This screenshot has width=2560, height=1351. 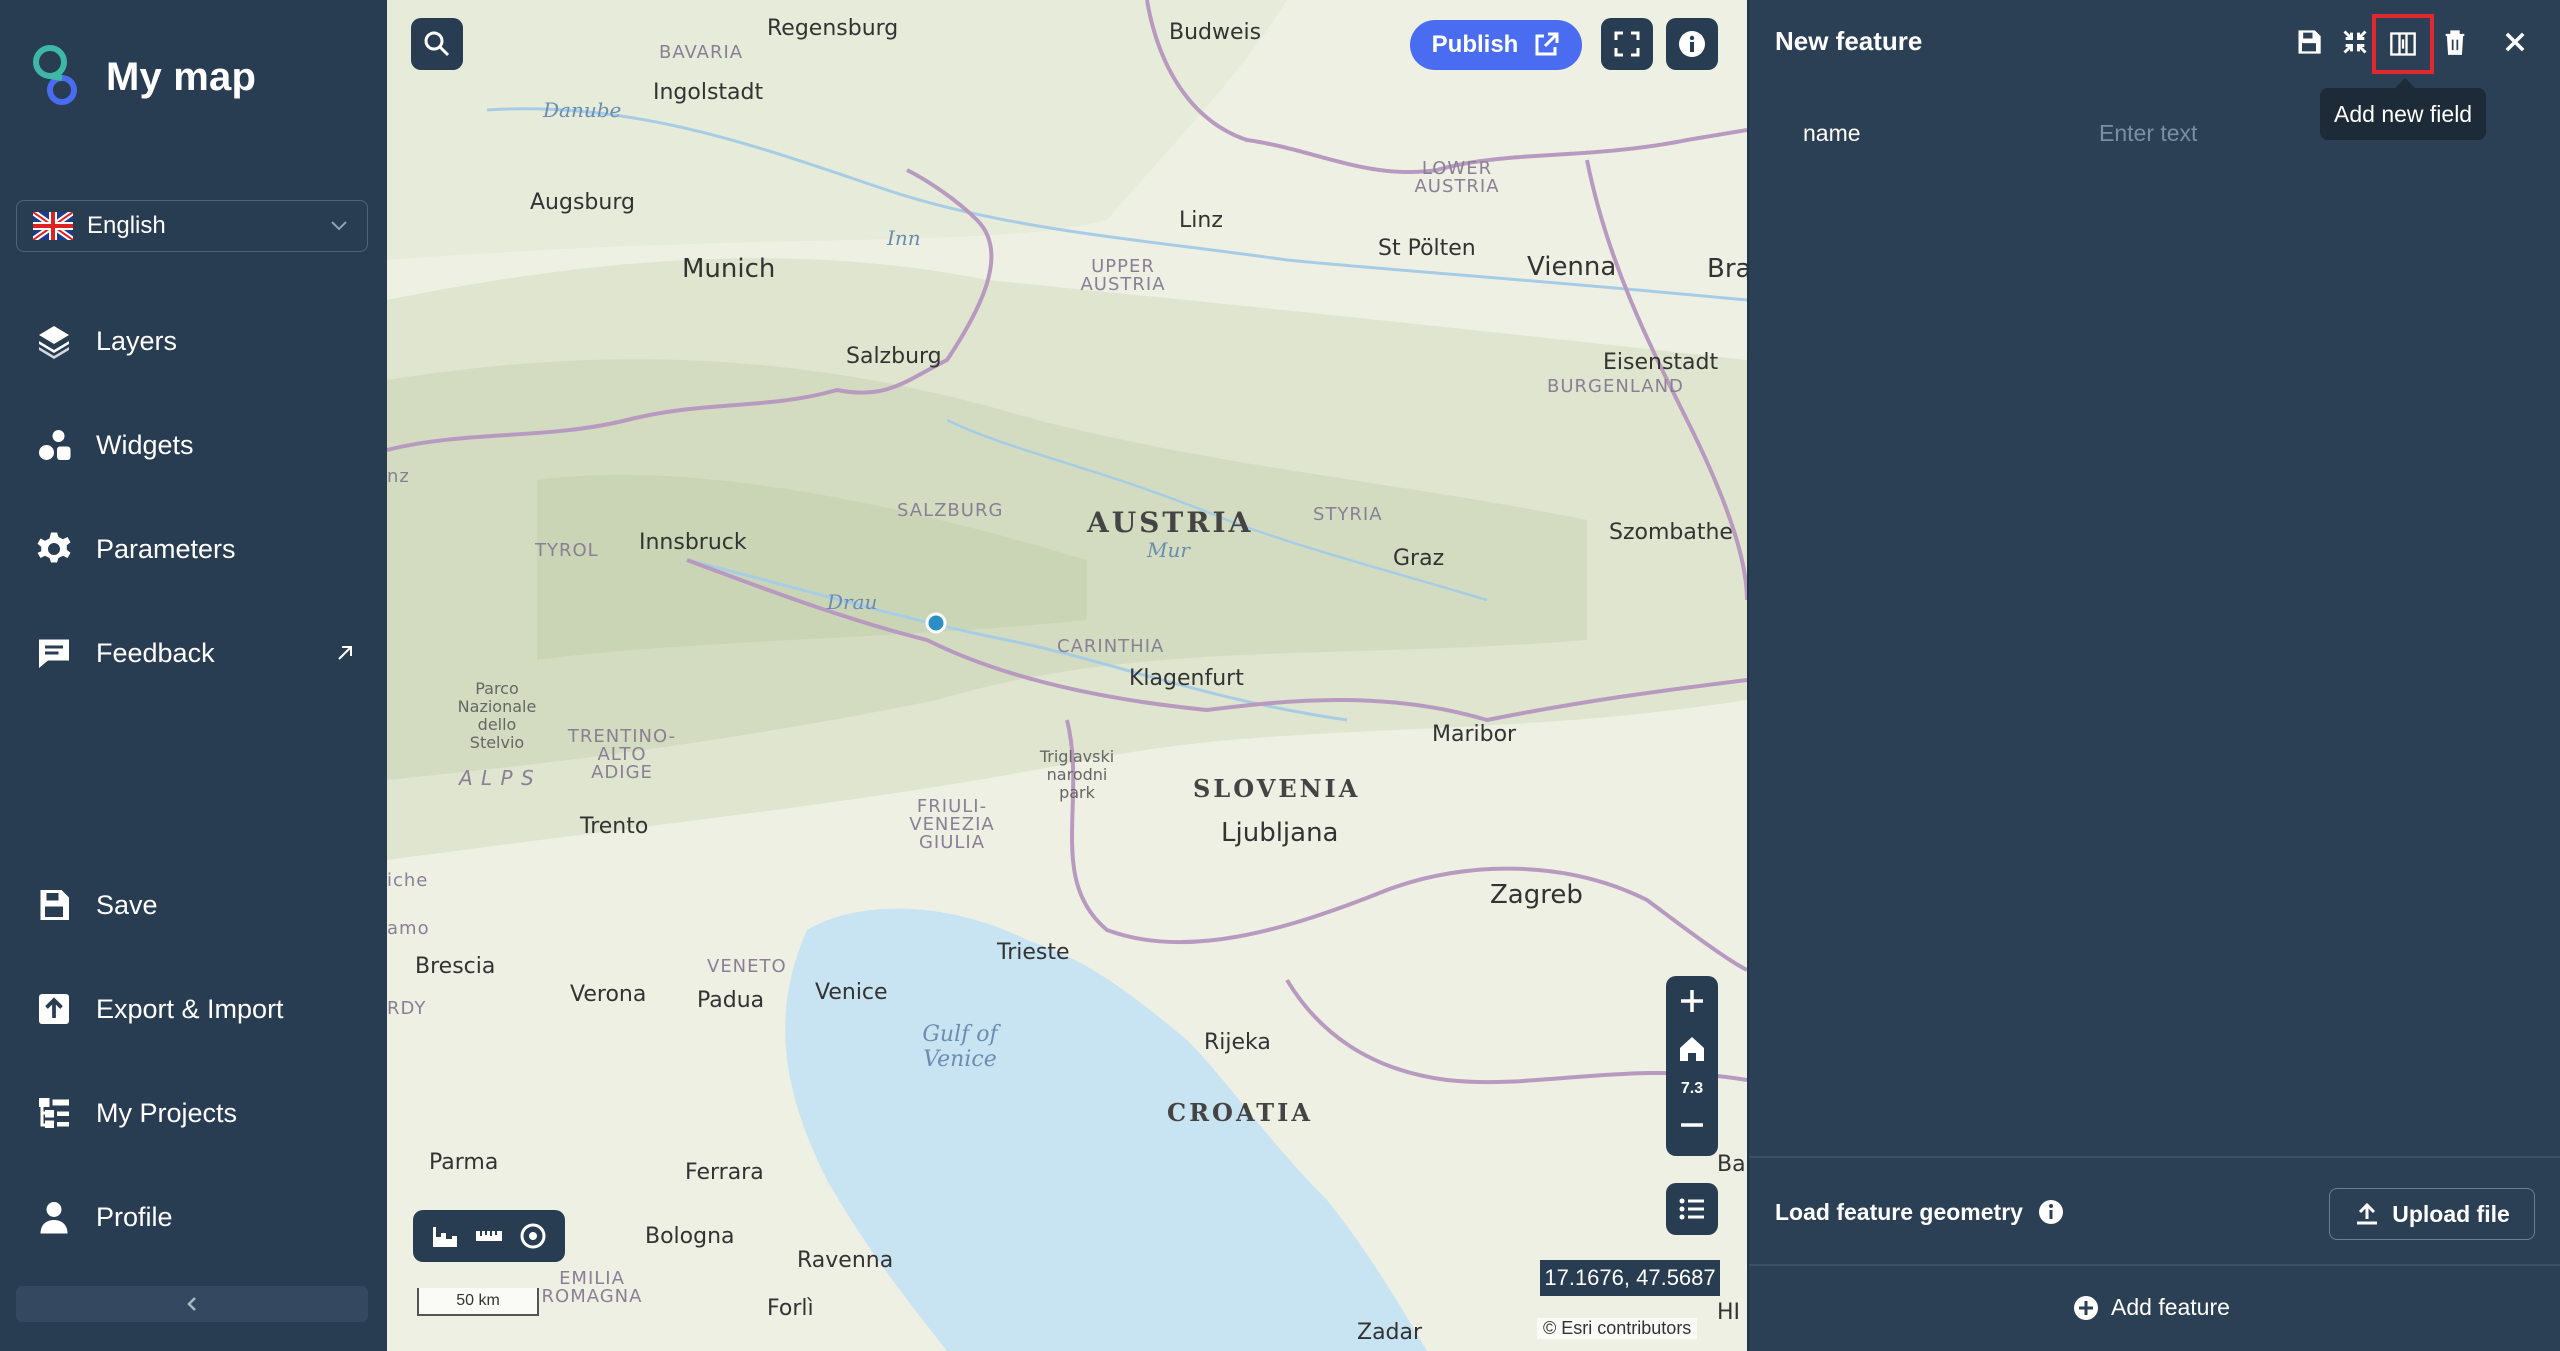 What do you see at coordinates (1237, 1042) in the screenshot?
I see `map-label-city: Rijeka` at bounding box center [1237, 1042].